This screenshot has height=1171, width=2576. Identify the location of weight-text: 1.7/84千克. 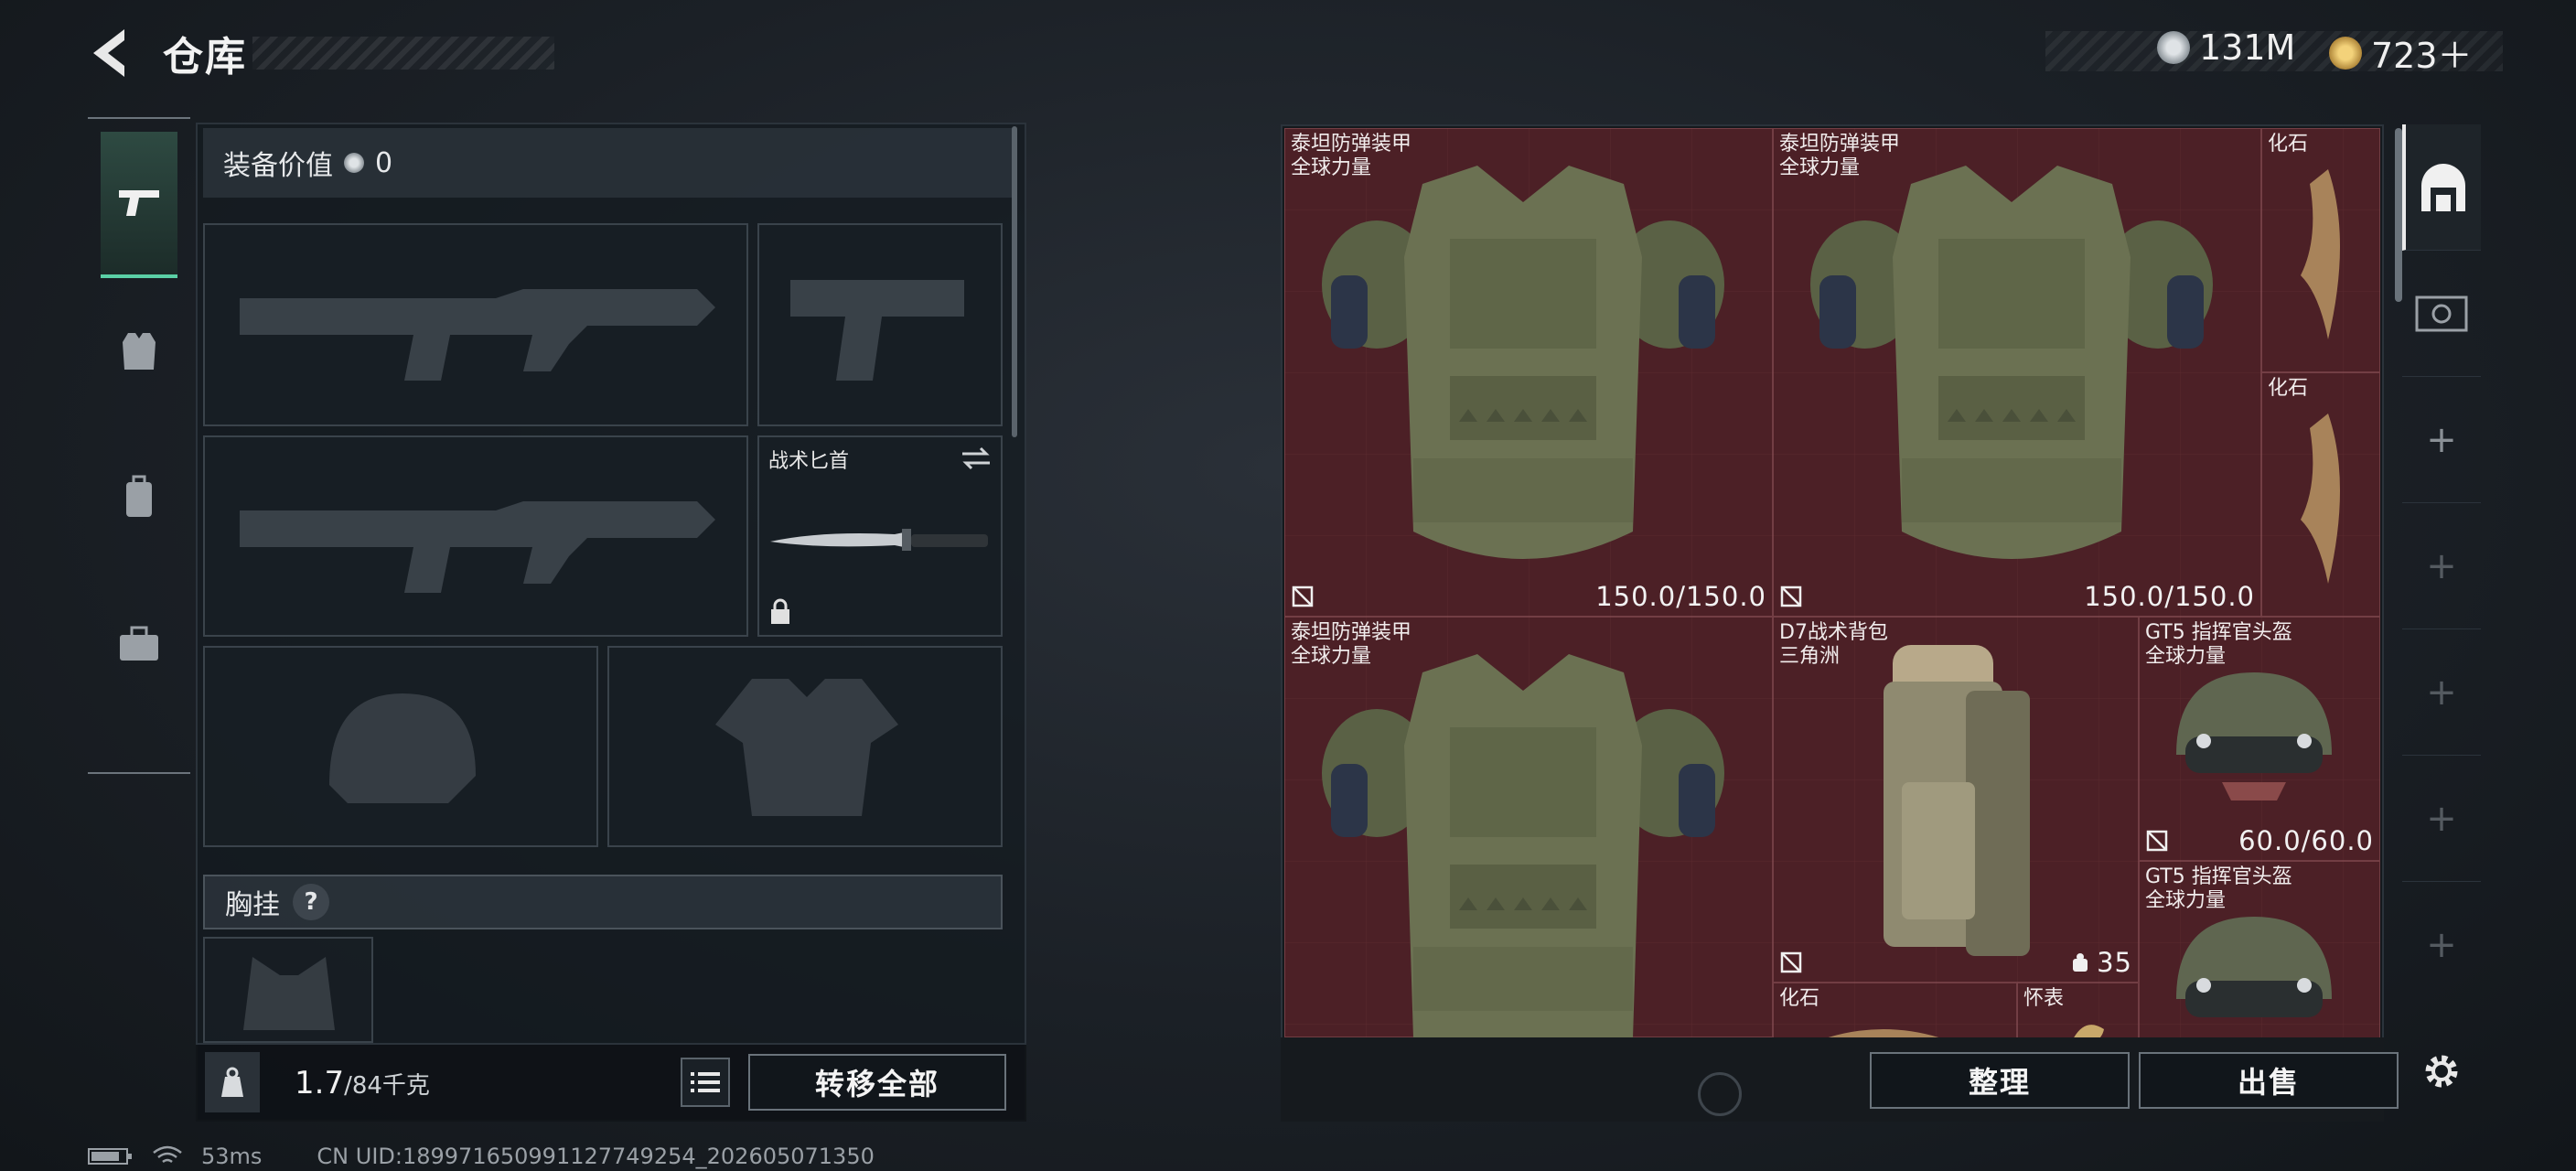
(362, 1083).